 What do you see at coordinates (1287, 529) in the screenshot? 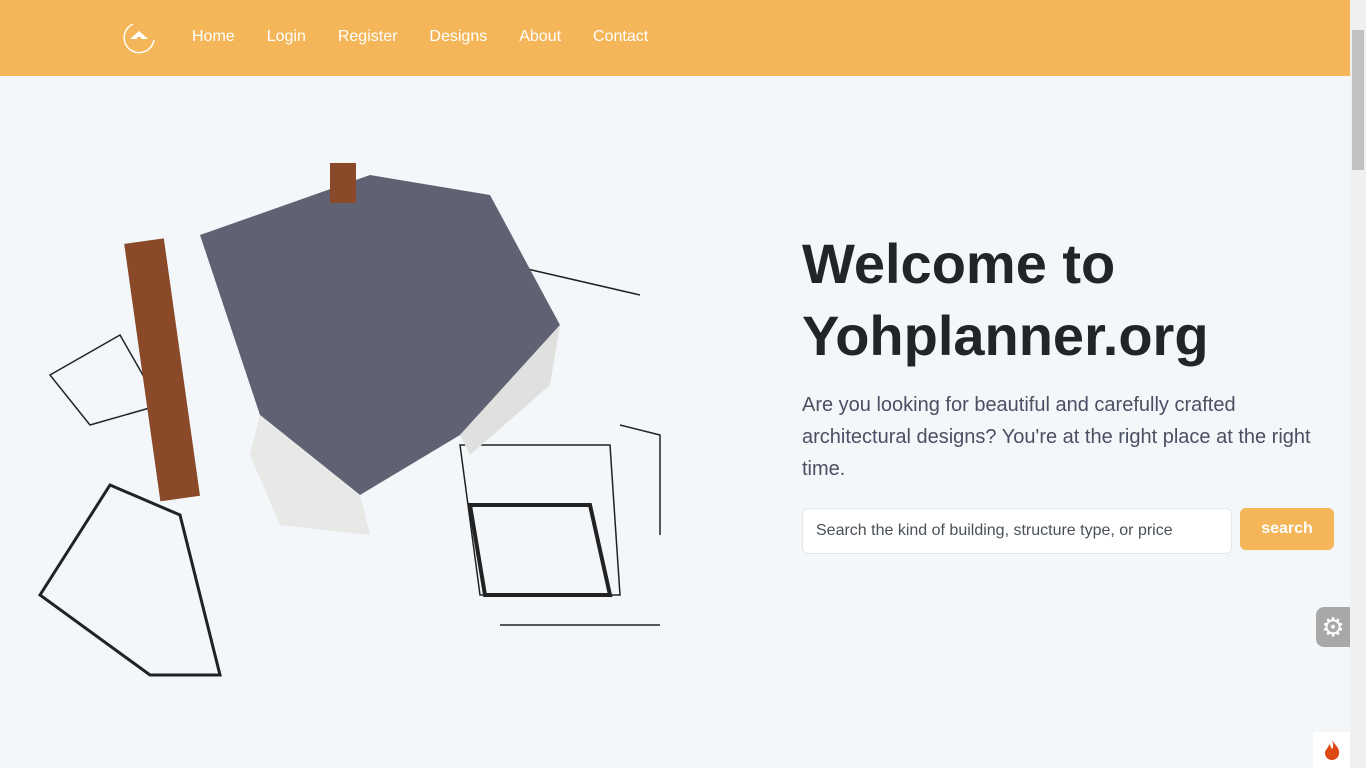
I see `search-button: search` at bounding box center [1287, 529].